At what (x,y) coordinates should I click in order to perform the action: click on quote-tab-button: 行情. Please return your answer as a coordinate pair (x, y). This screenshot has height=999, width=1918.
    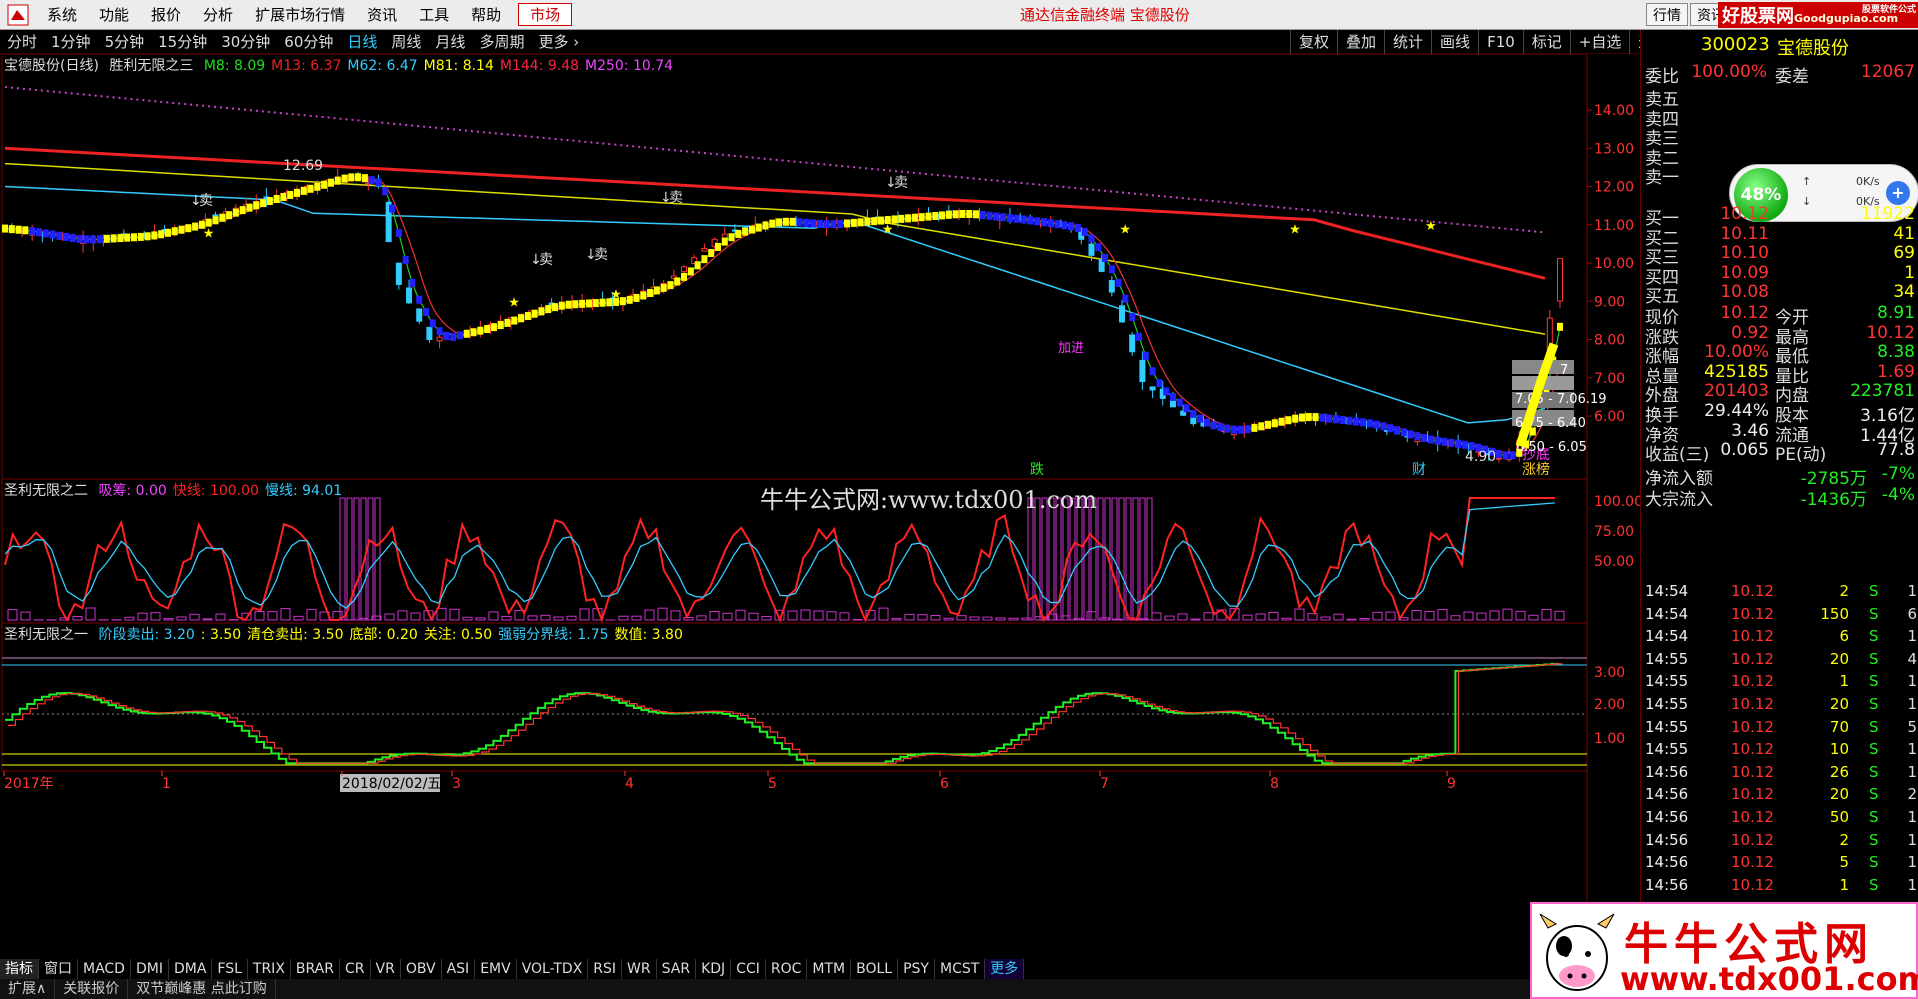
    Looking at the image, I should click on (1667, 14).